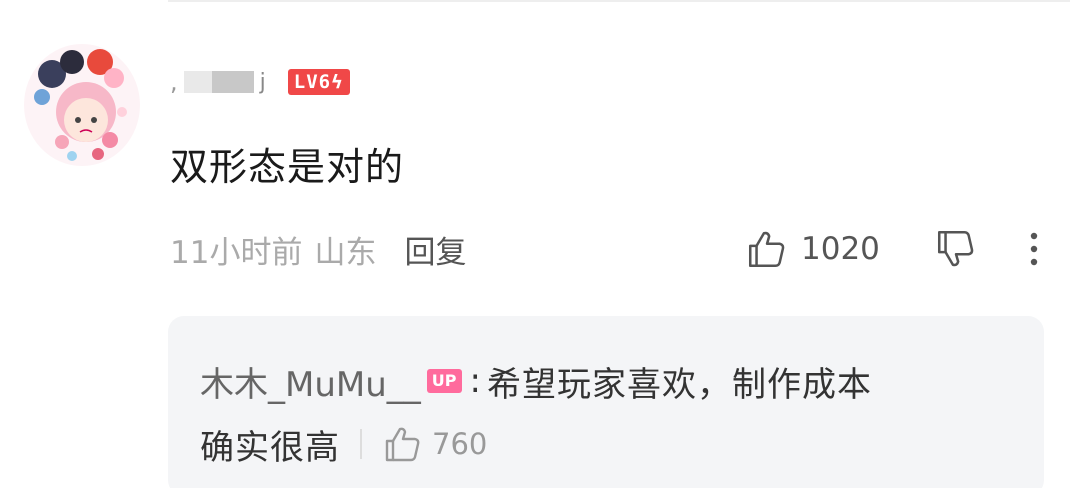 The image size is (1070, 488). What do you see at coordinates (337, 82) in the screenshot?
I see `lightning-icon: ϟ` at bounding box center [337, 82].